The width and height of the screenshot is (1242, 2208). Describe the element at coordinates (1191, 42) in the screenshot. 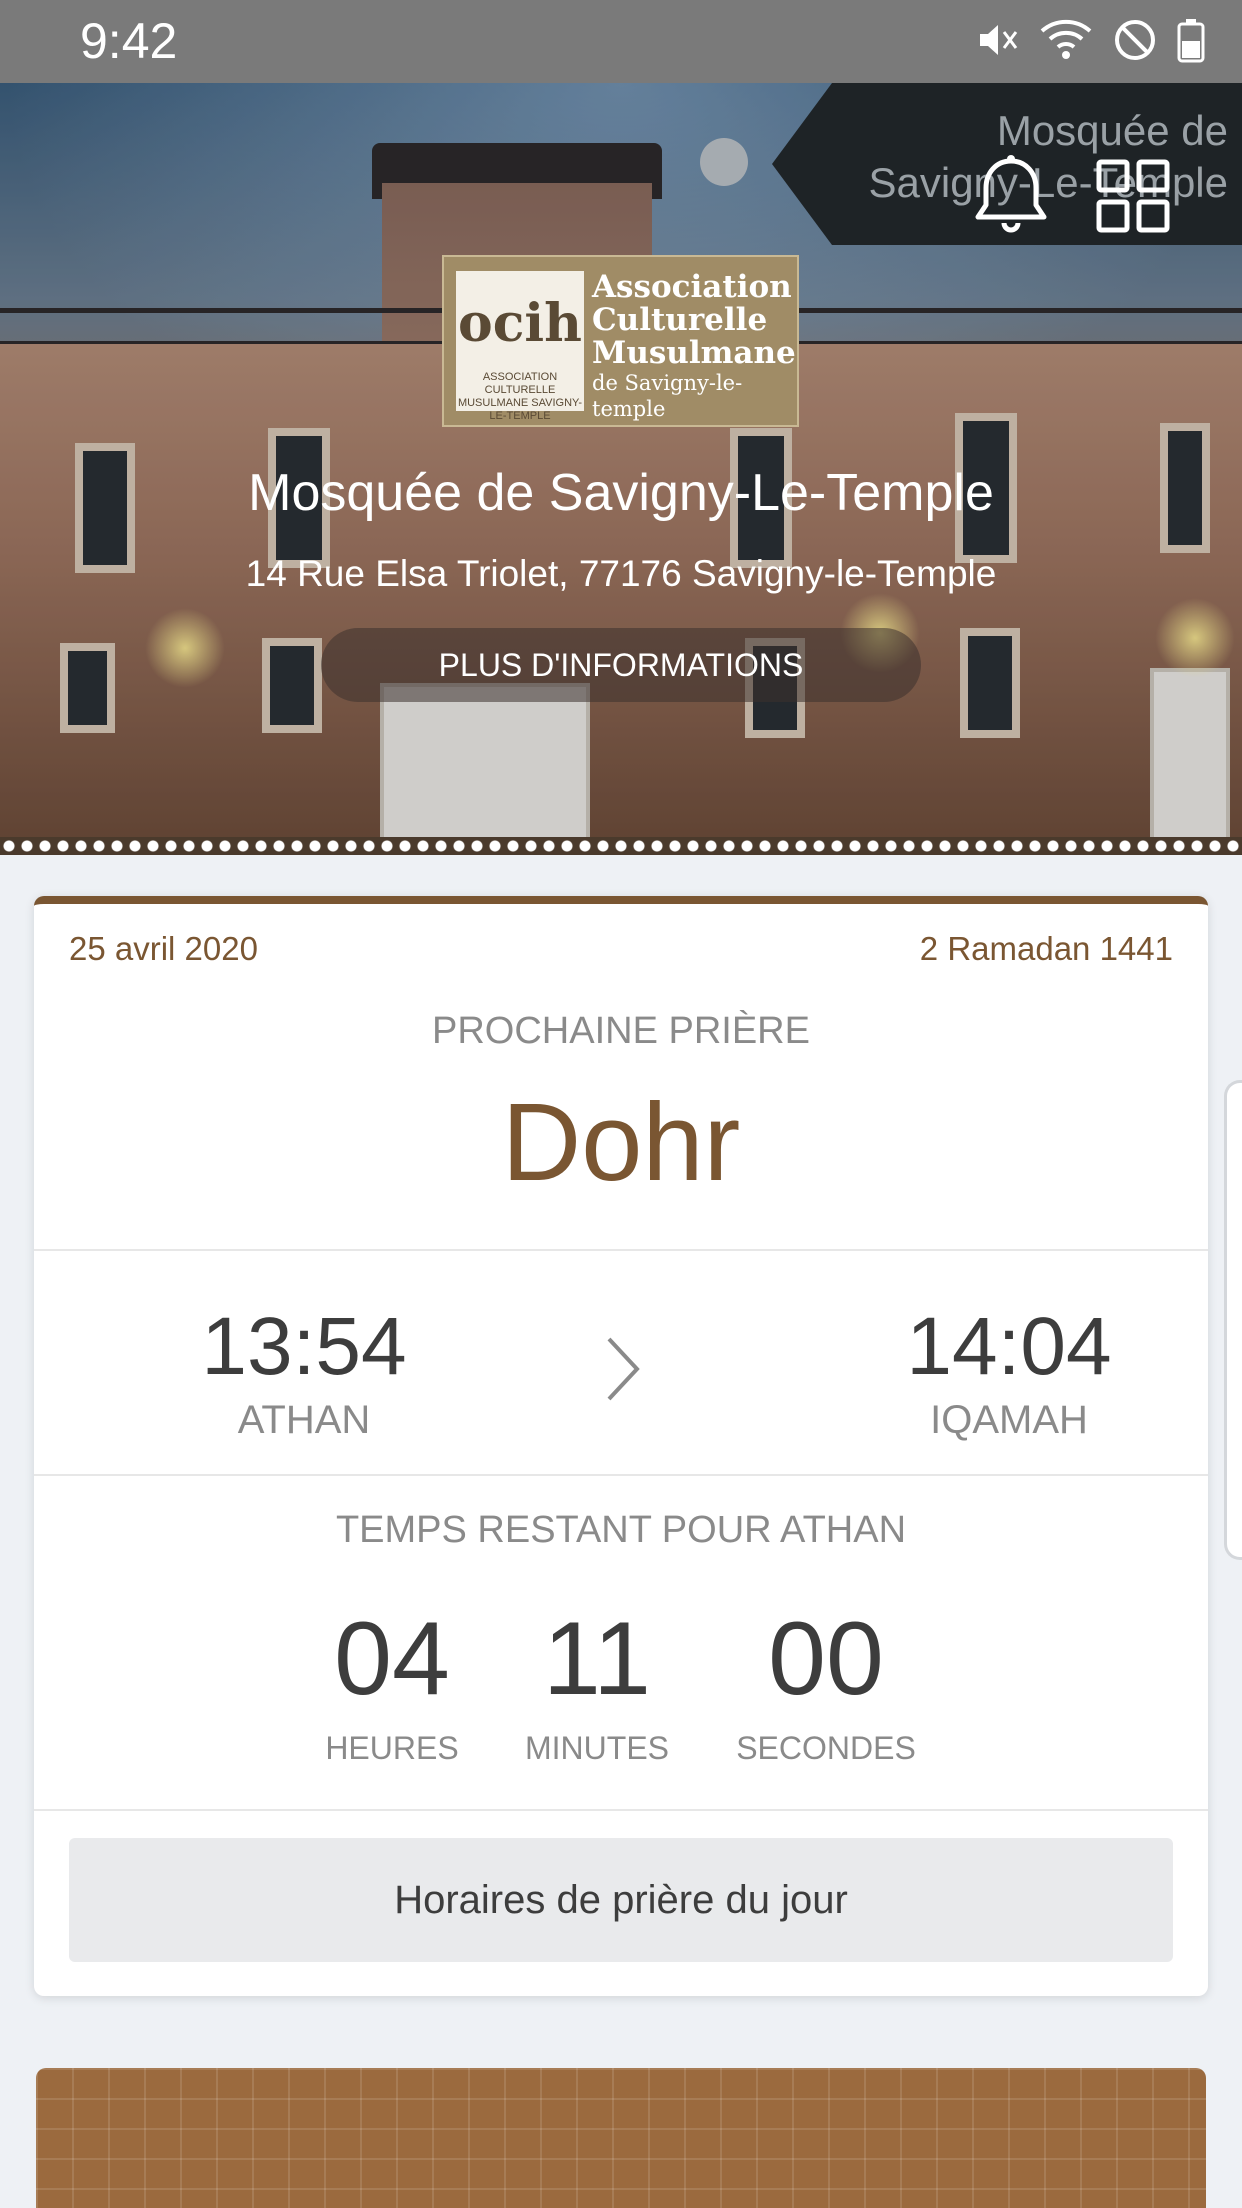

I see `battery-icon` at that location.